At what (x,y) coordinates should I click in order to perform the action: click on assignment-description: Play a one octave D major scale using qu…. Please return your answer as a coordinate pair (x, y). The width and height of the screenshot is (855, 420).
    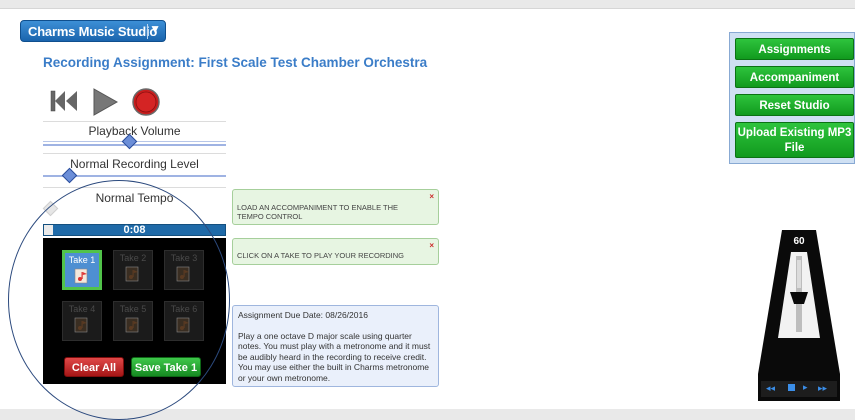
    Looking at the image, I should click on (334, 356).